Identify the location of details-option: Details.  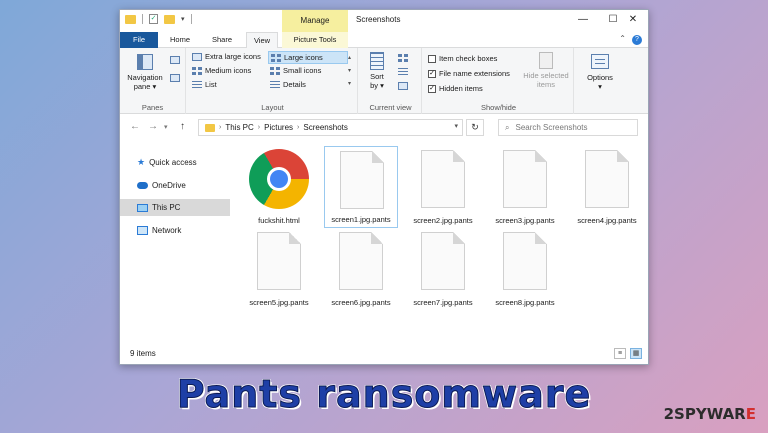
(288, 84).